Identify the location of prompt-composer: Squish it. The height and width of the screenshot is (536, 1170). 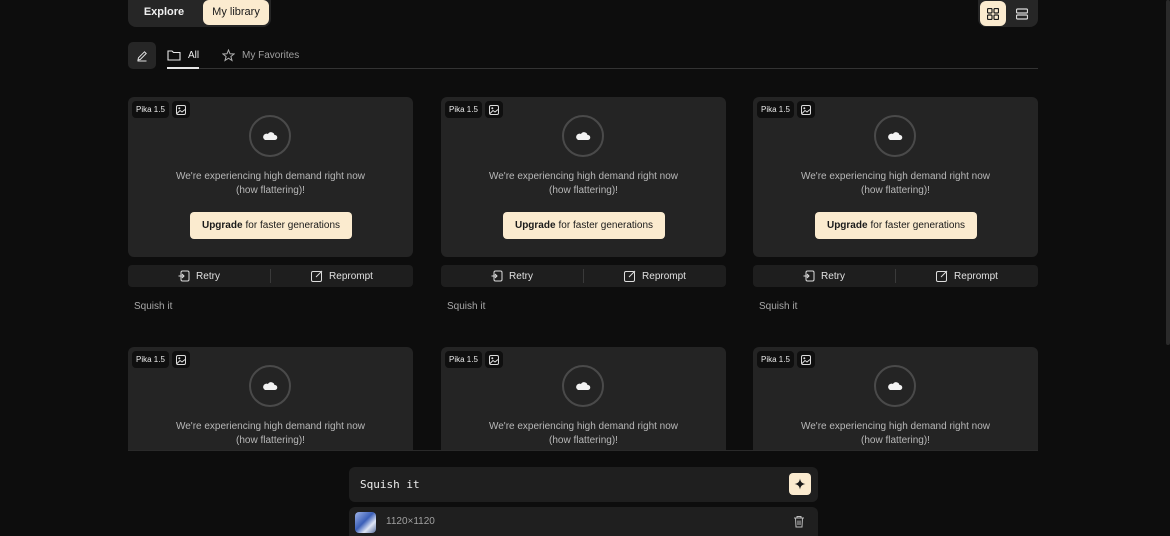
(583, 484).